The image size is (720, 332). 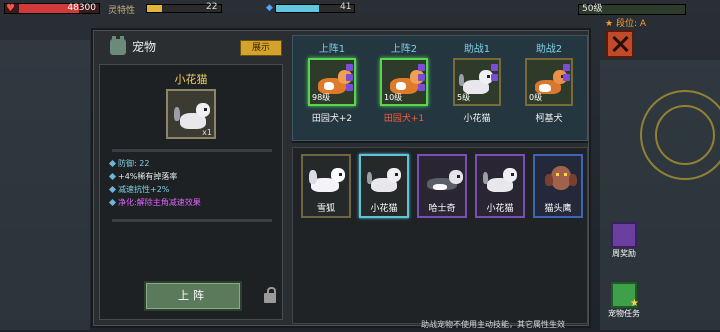 What do you see at coordinates (134, 163) in the screenshot?
I see `stat-defense: 防御: 22` at bounding box center [134, 163].